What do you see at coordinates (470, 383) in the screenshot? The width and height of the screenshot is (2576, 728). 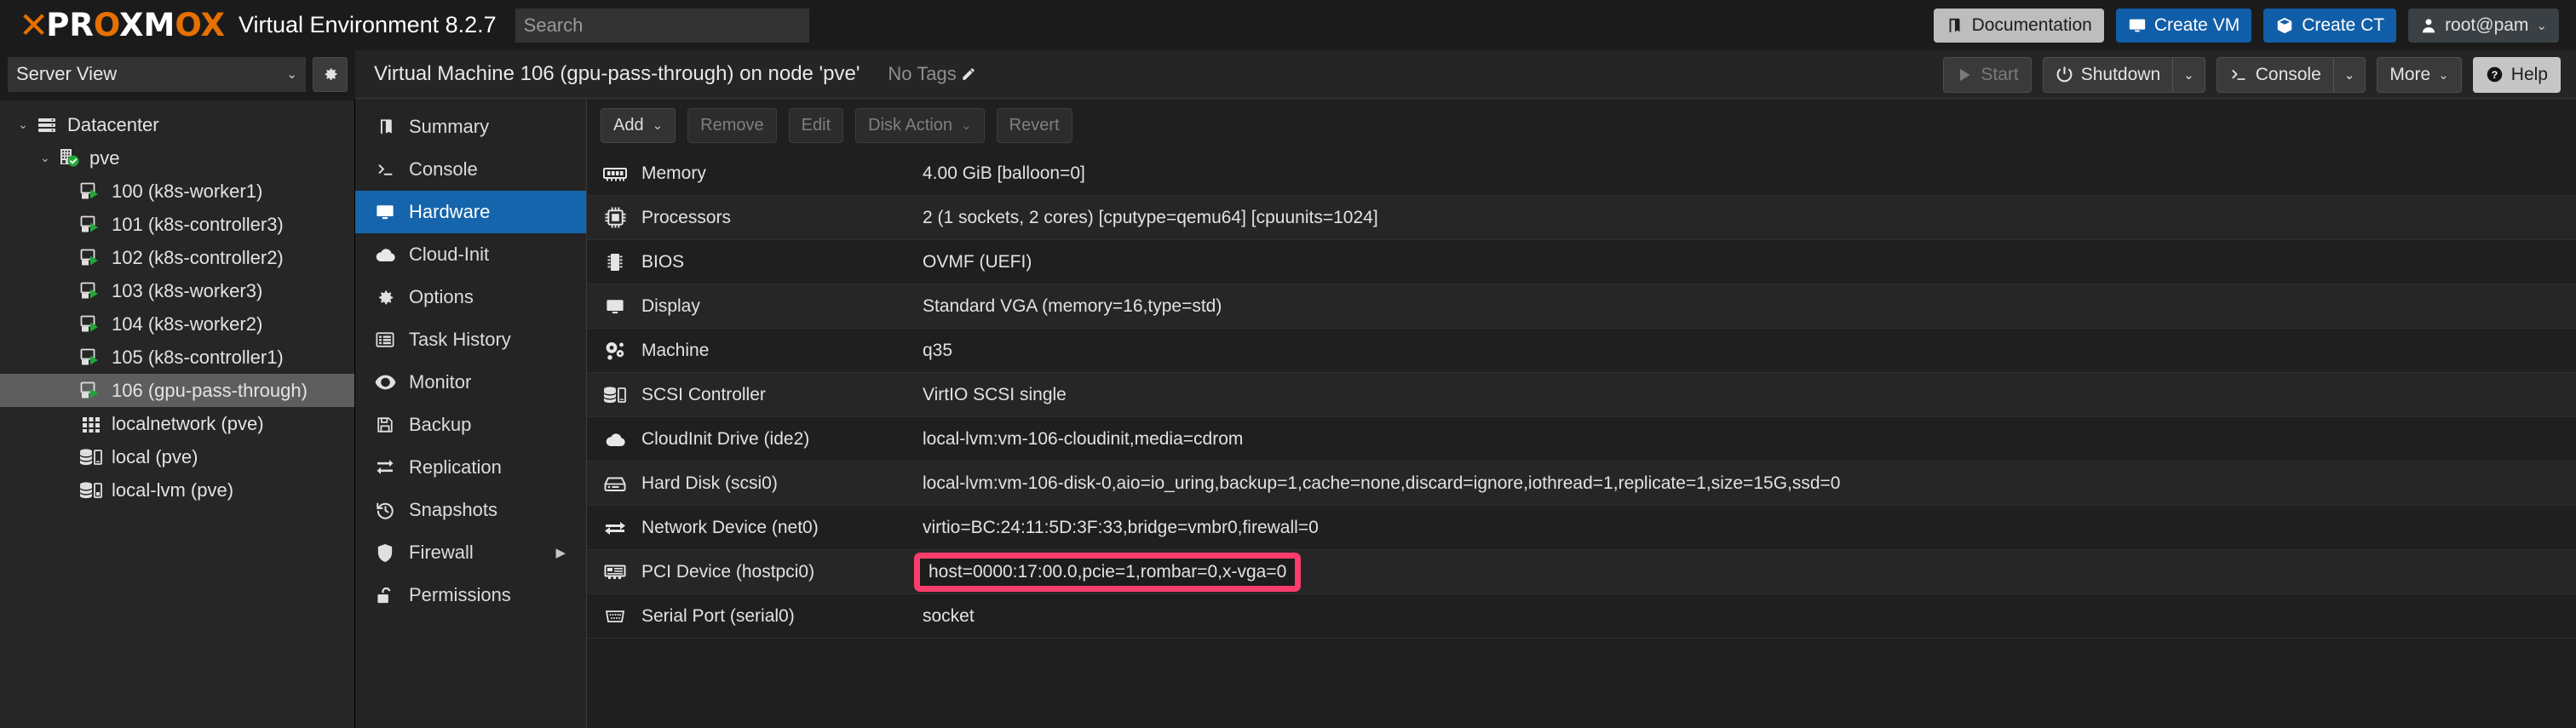 I see `nav-item-monitor: Monitor` at bounding box center [470, 383].